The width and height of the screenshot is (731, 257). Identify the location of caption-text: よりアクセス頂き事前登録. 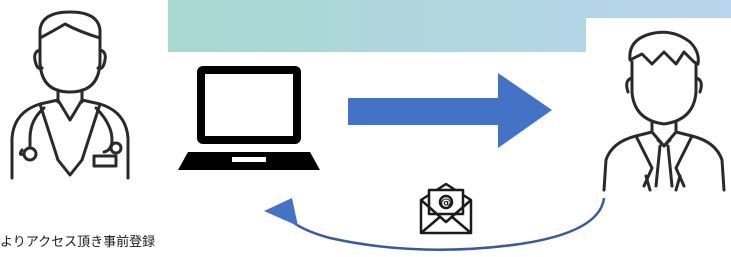
(78, 242).